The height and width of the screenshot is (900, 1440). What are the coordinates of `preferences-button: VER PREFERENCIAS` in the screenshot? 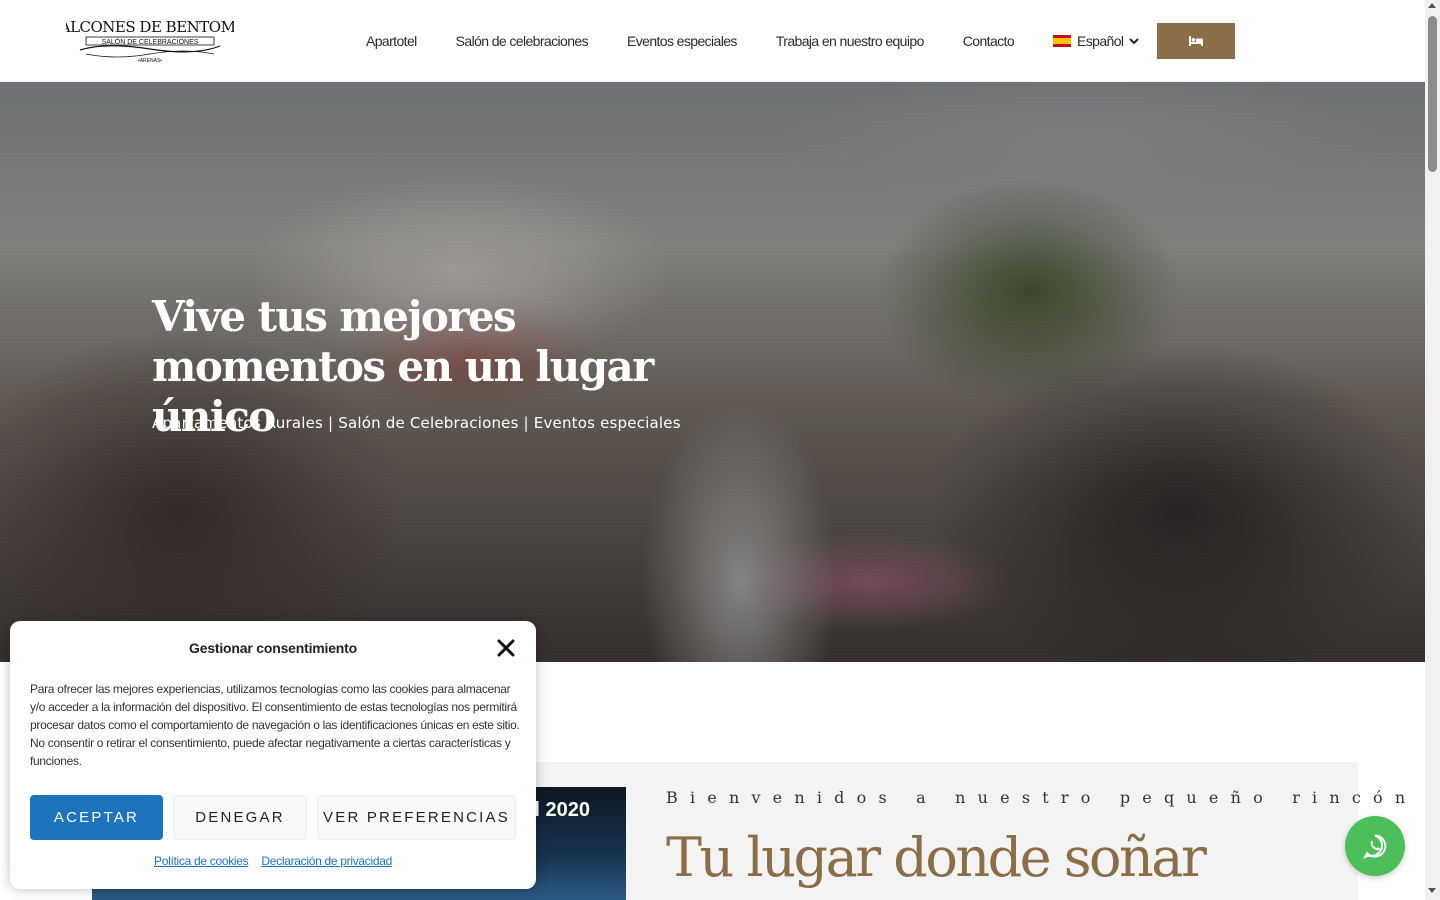 It's located at (416, 817).